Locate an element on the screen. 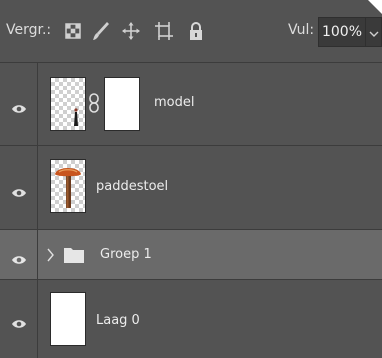  layer-name: Laag 0 is located at coordinates (118, 320).